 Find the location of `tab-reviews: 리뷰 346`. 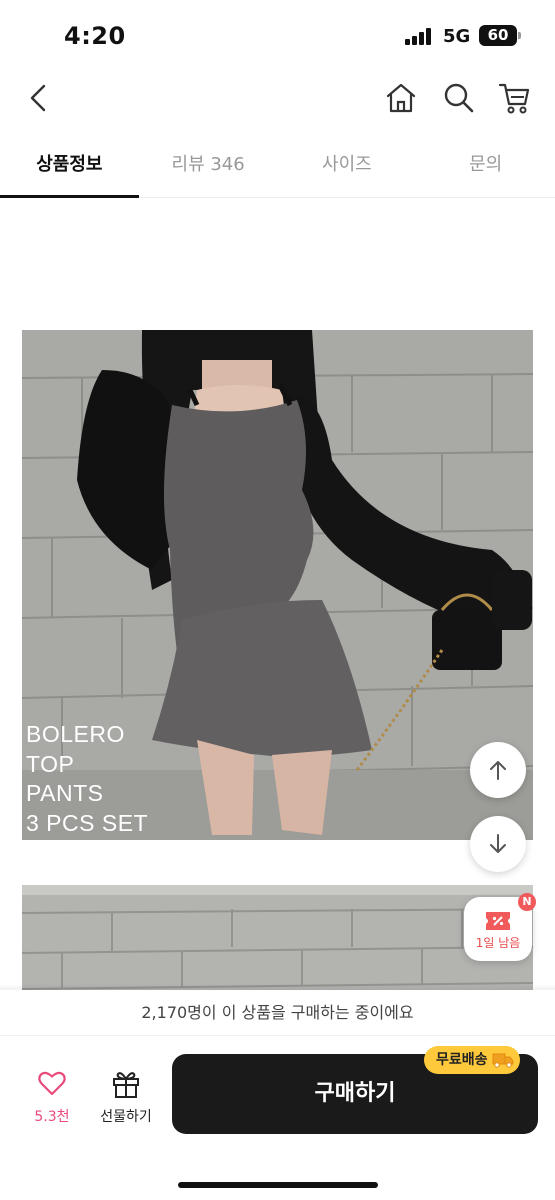

tab-reviews: 리뷰 346 is located at coordinates (208, 166).